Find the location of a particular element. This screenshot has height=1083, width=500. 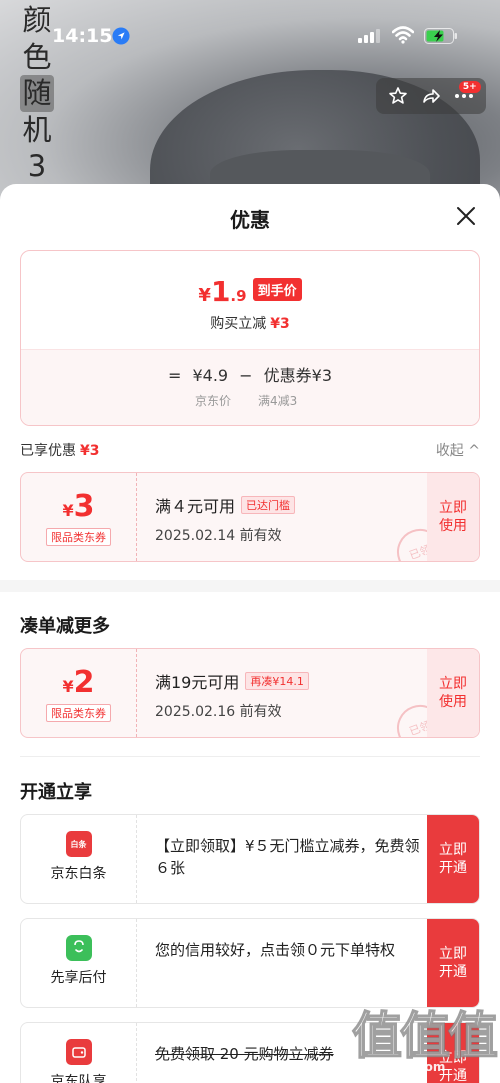

formula-minus: − is located at coordinates (246, 375).